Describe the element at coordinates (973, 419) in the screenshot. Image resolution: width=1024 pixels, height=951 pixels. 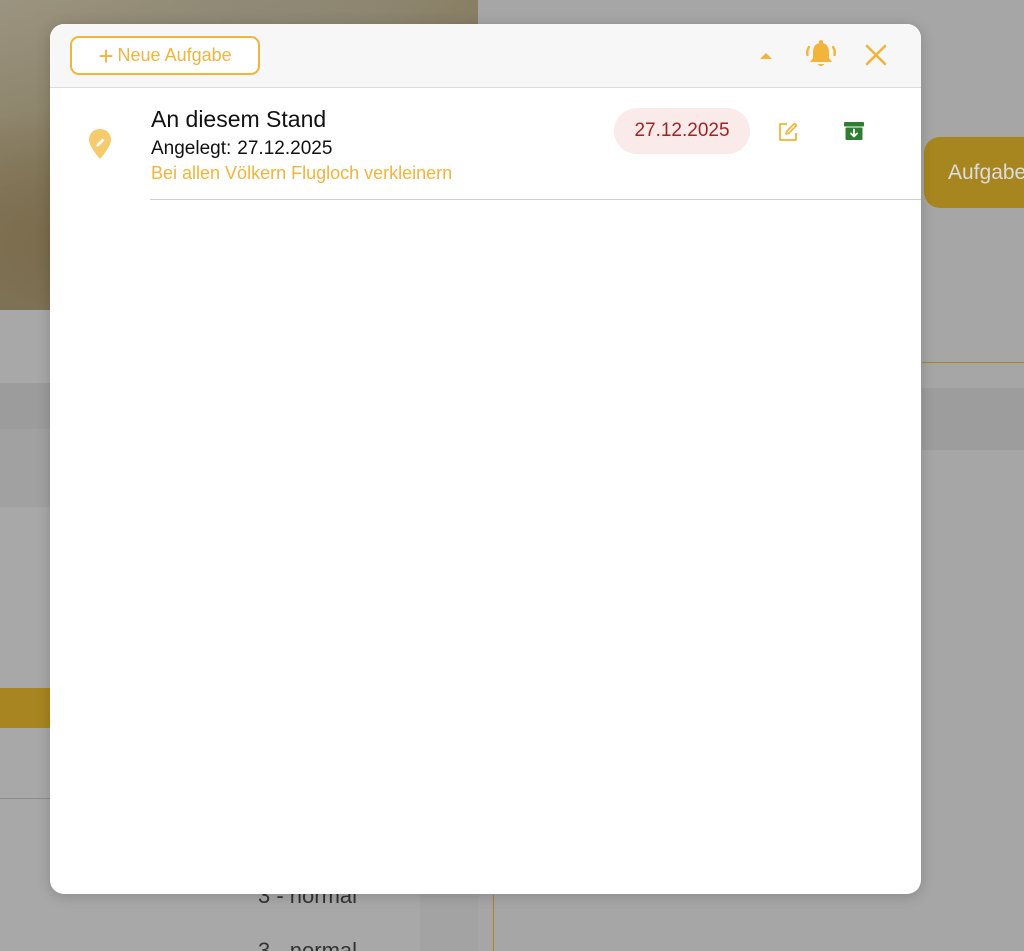
I see `background-strip` at that location.